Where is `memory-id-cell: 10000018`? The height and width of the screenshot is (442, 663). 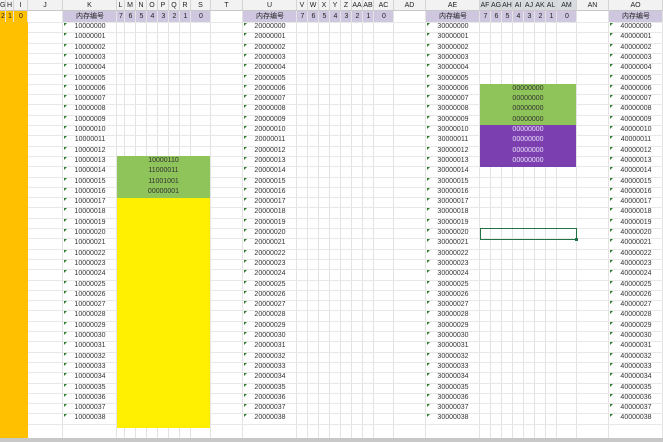
memory-id-cell: 10000018 is located at coordinates (90, 212).